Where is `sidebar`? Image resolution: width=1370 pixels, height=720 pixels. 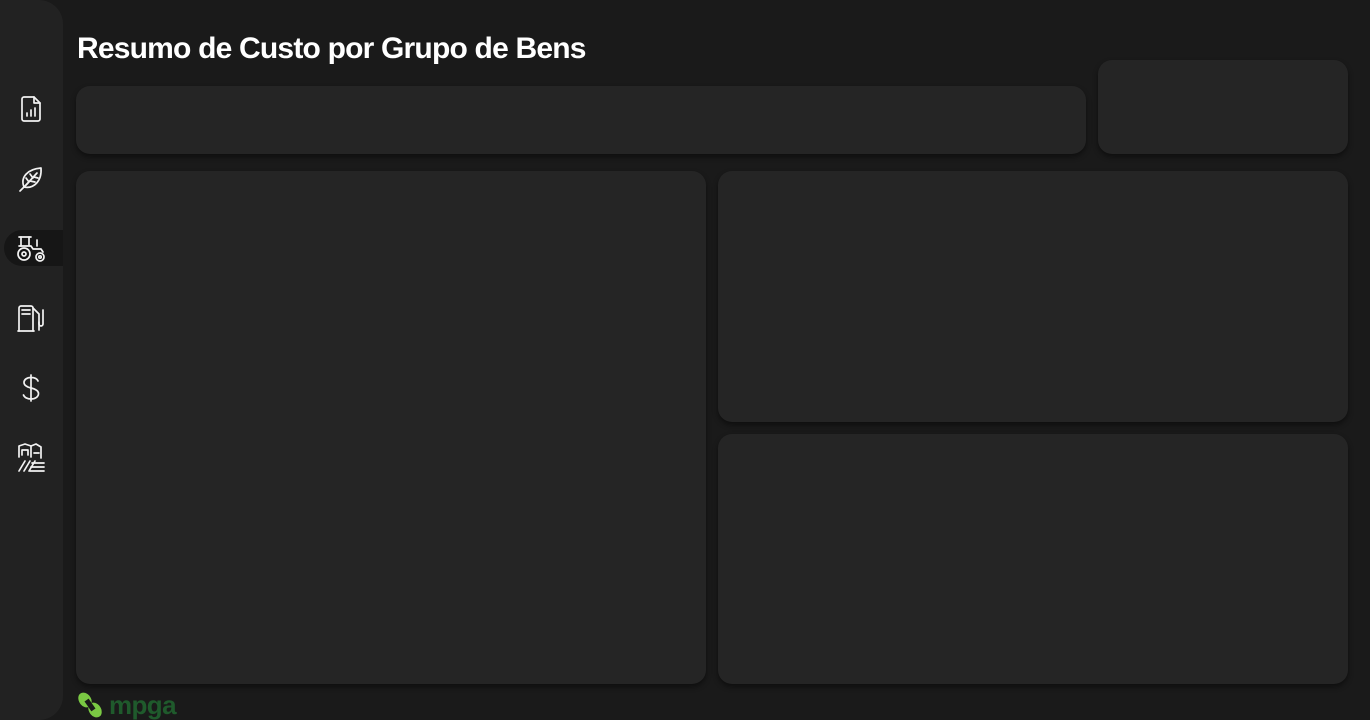
sidebar is located at coordinates (31, 360).